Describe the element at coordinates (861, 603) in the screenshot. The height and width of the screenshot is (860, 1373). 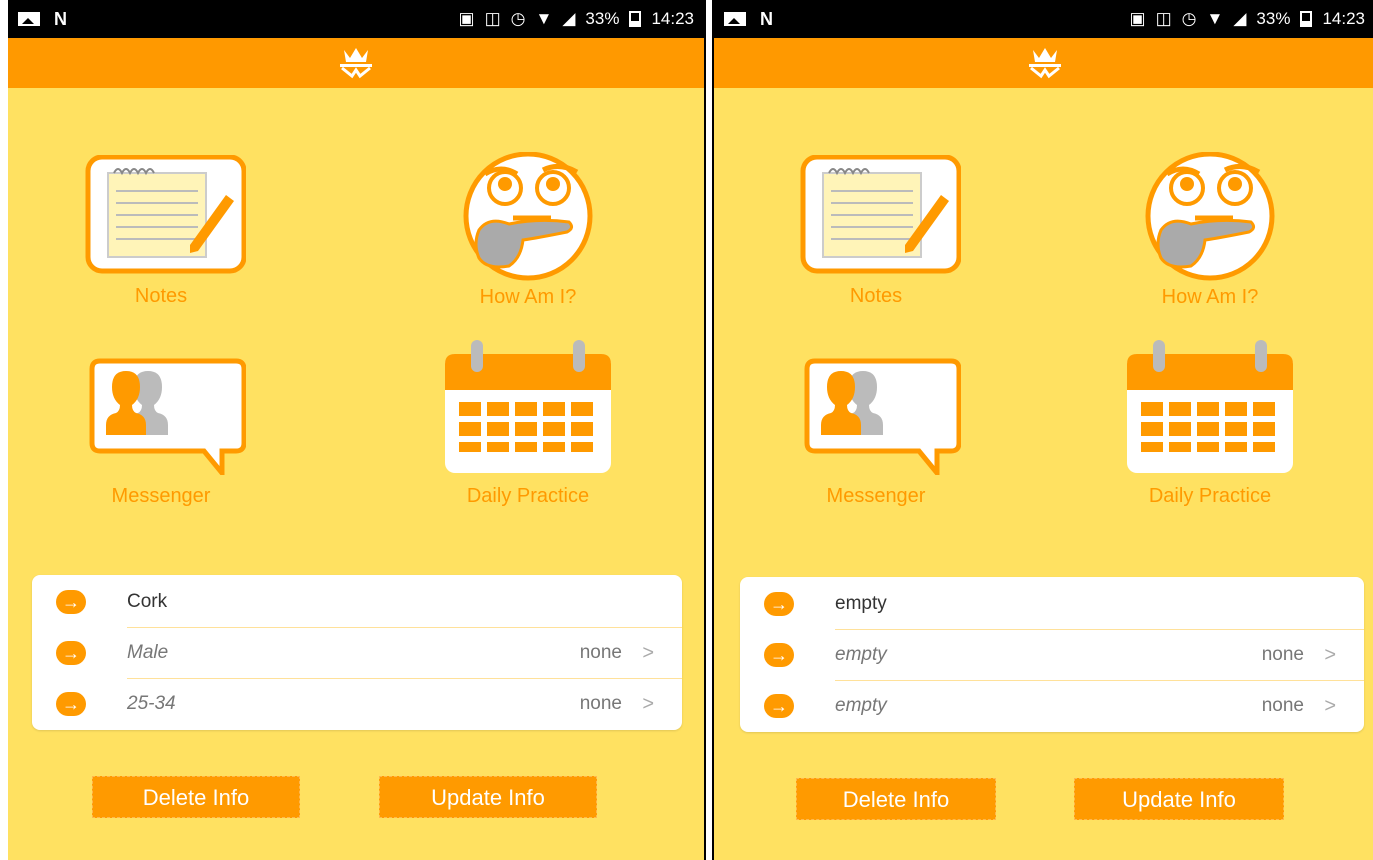
I see `location-value: empty` at that location.